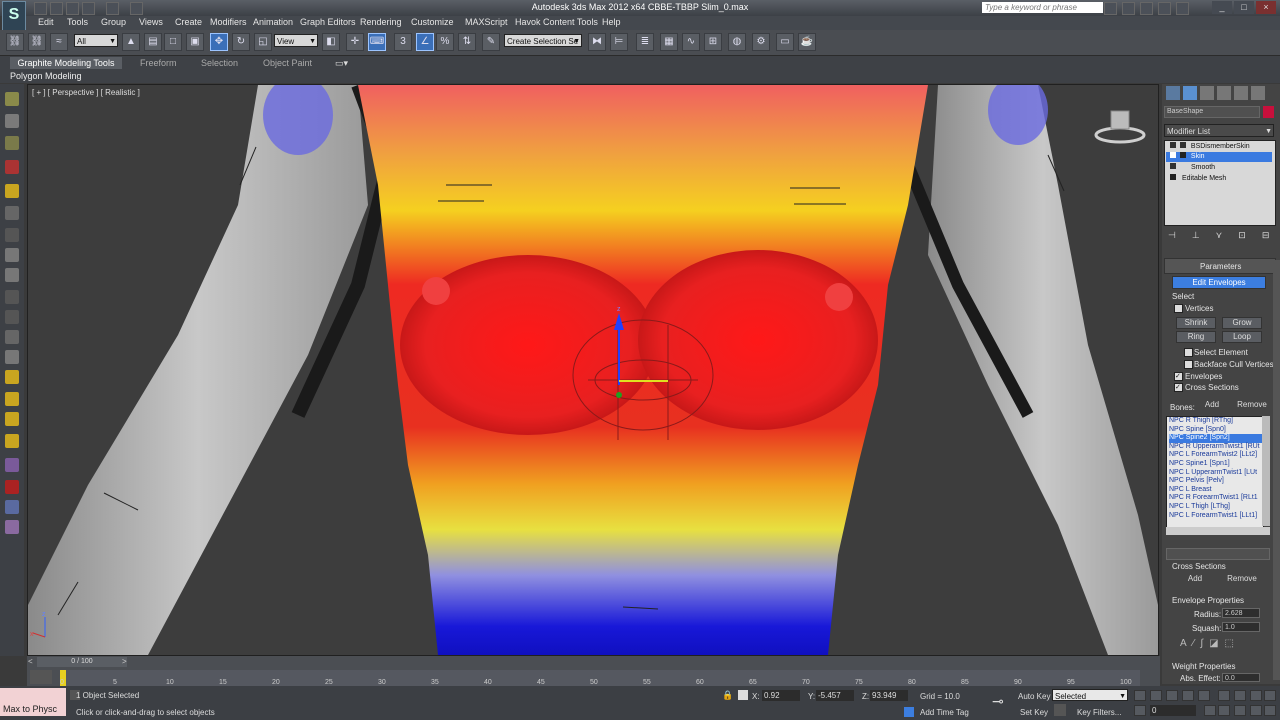 The image size is (1280, 720). Describe the element at coordinates (1146, 8) in the screenshot. I see `communication-icon` at that location.